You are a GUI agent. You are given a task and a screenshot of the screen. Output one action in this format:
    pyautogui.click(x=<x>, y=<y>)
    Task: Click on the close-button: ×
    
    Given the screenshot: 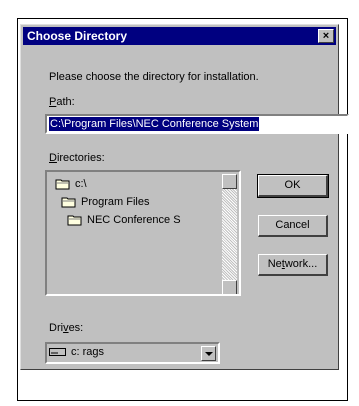 What is the action you would take?
    pyautogui.click(x=326, y=36)
    